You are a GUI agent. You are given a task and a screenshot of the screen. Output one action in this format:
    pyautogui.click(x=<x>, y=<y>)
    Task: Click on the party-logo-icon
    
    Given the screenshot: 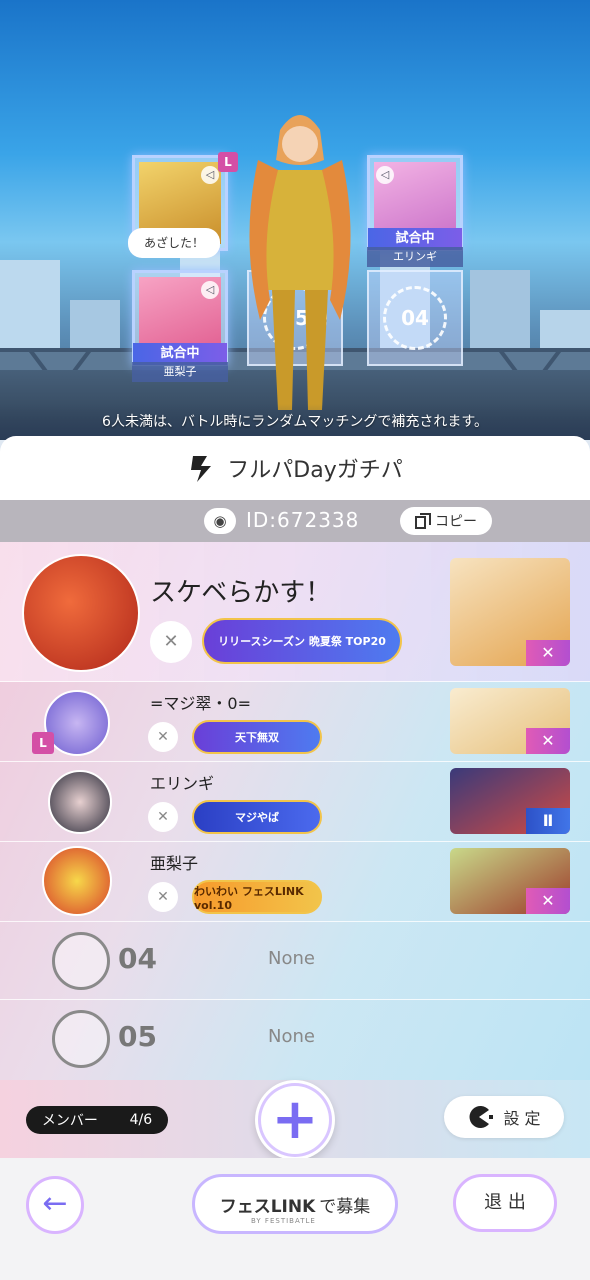 What is the action you would take?
    pyautogui.click(x=201, y=469)
    